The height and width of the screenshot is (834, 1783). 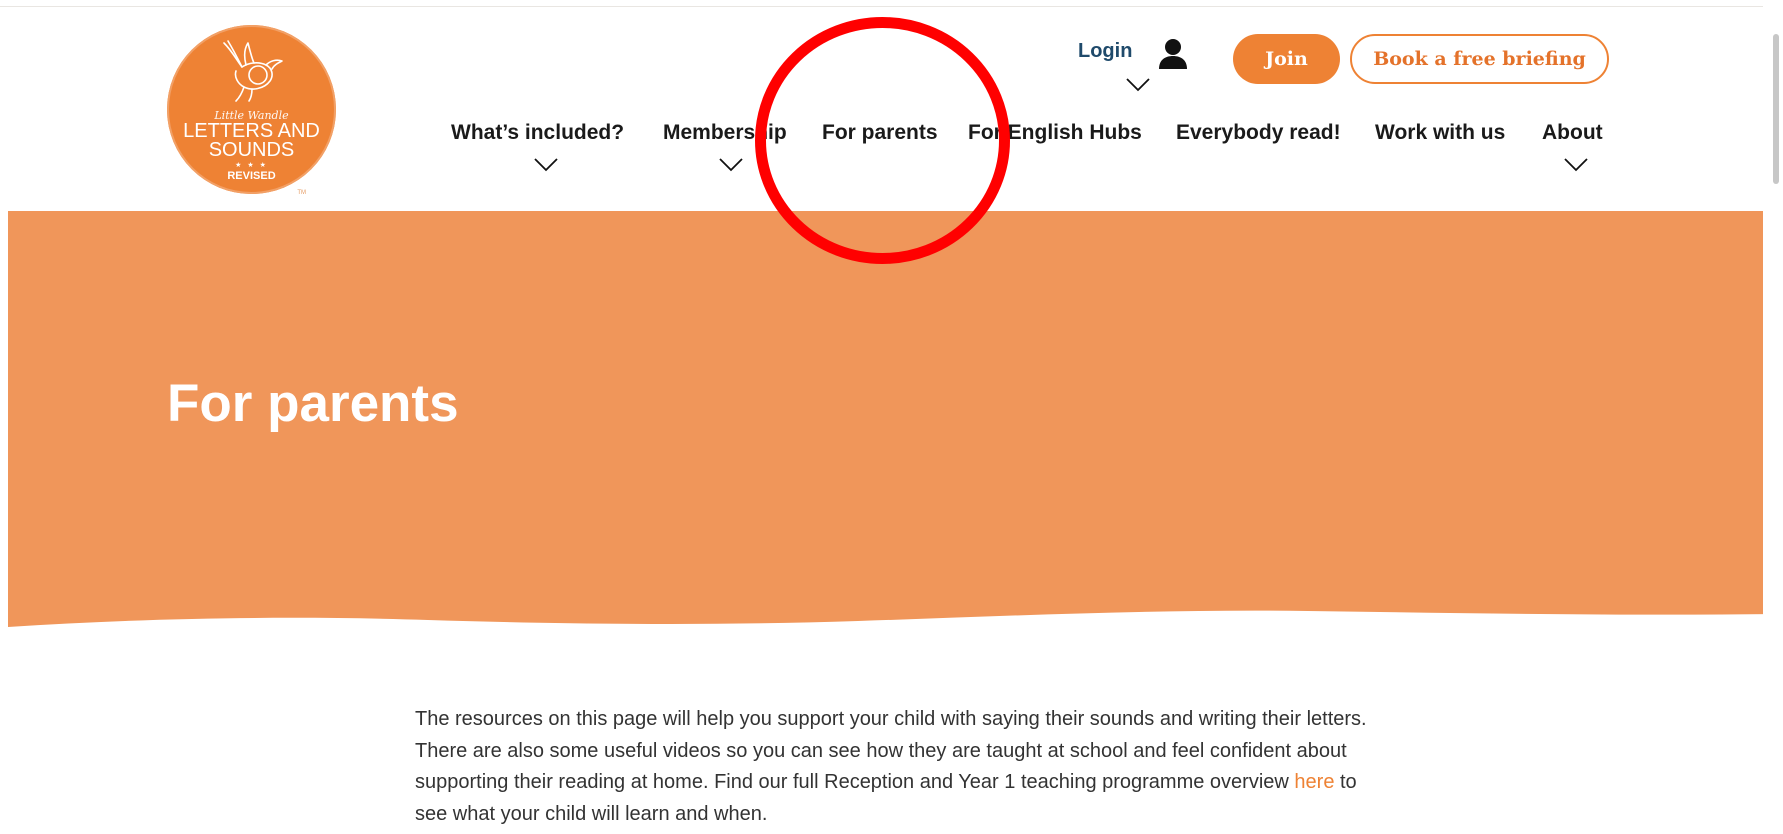 I want to click on scrollbar-thumb, so click(x=1776, y=109).